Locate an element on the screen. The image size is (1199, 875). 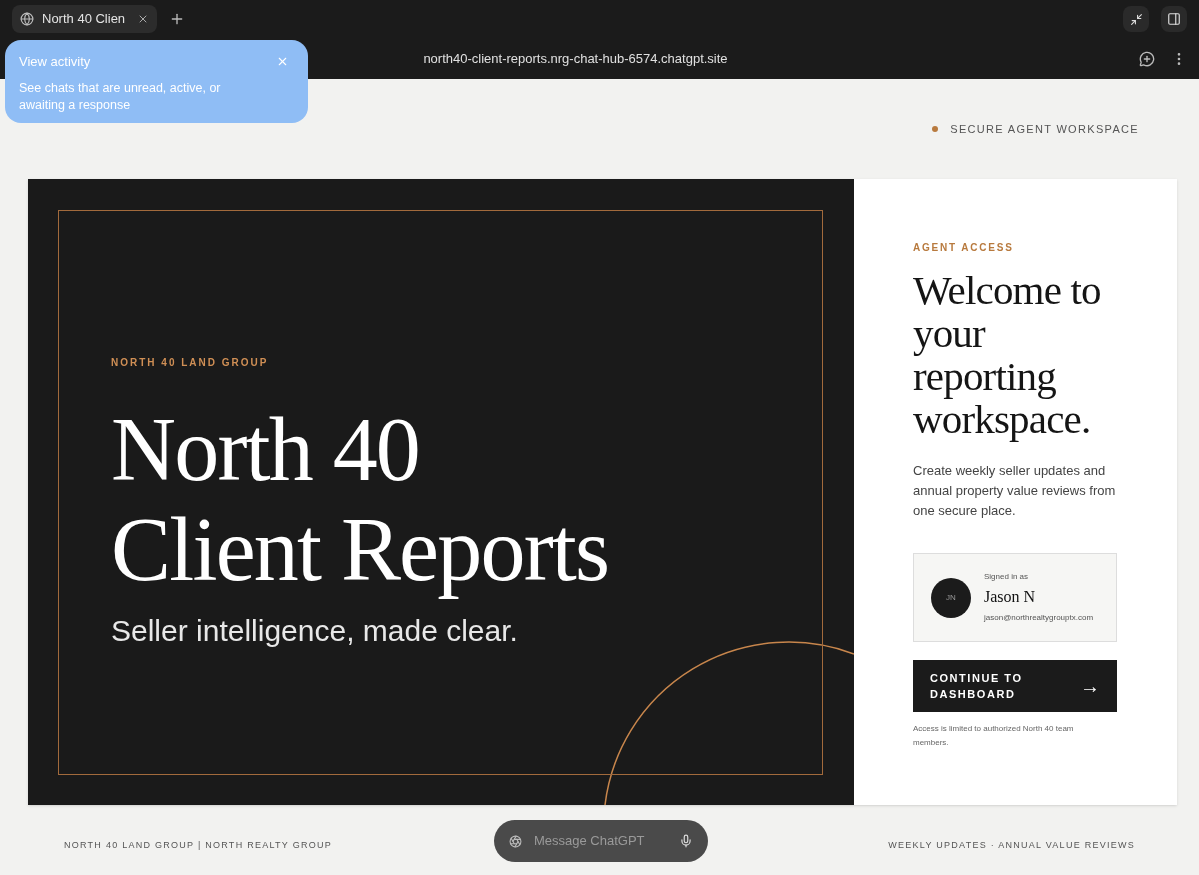
tab-title: North 40 Clien is located at coordinates (84, 19).